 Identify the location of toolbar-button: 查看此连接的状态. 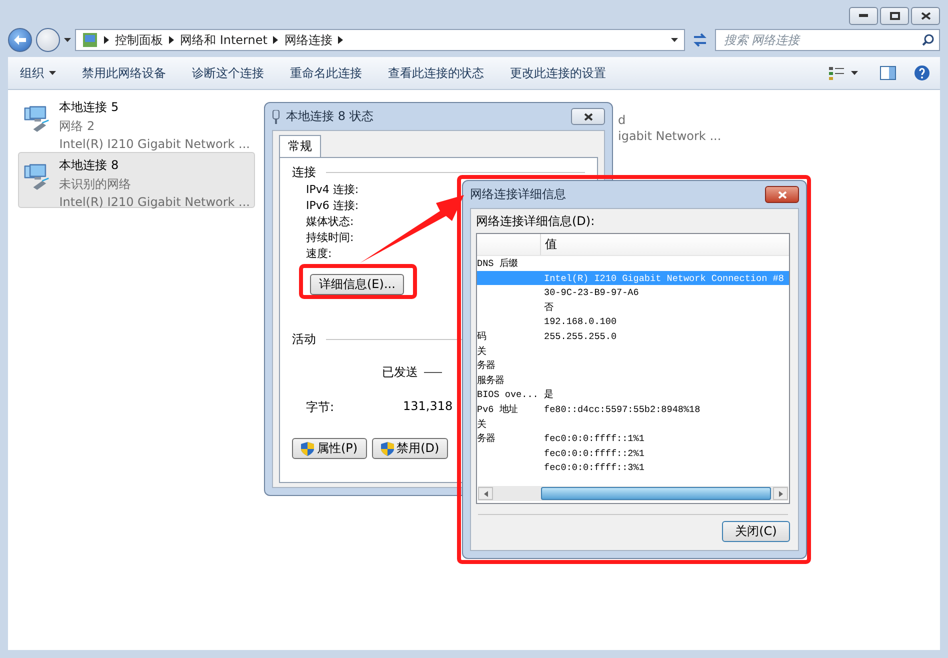
(436, 73).